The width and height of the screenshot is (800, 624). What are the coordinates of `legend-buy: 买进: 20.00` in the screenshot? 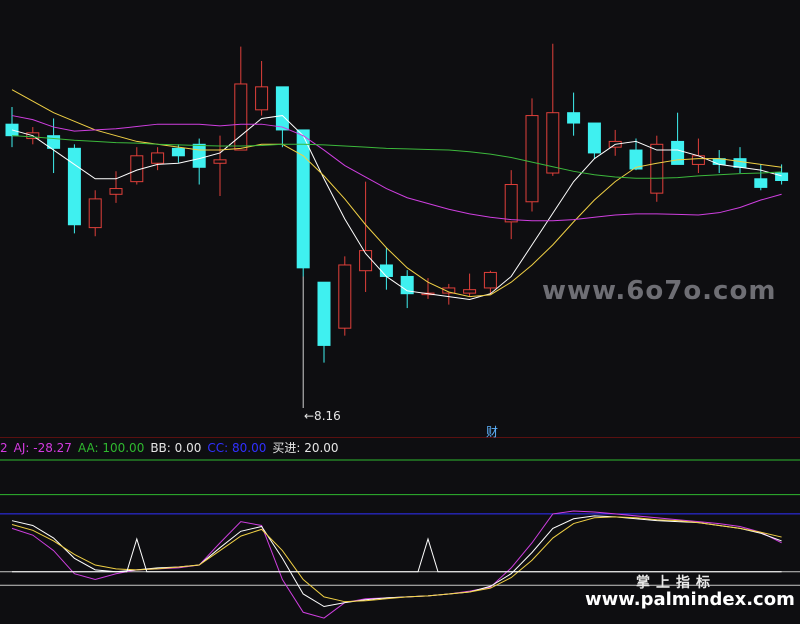 It's located at (305, 448).